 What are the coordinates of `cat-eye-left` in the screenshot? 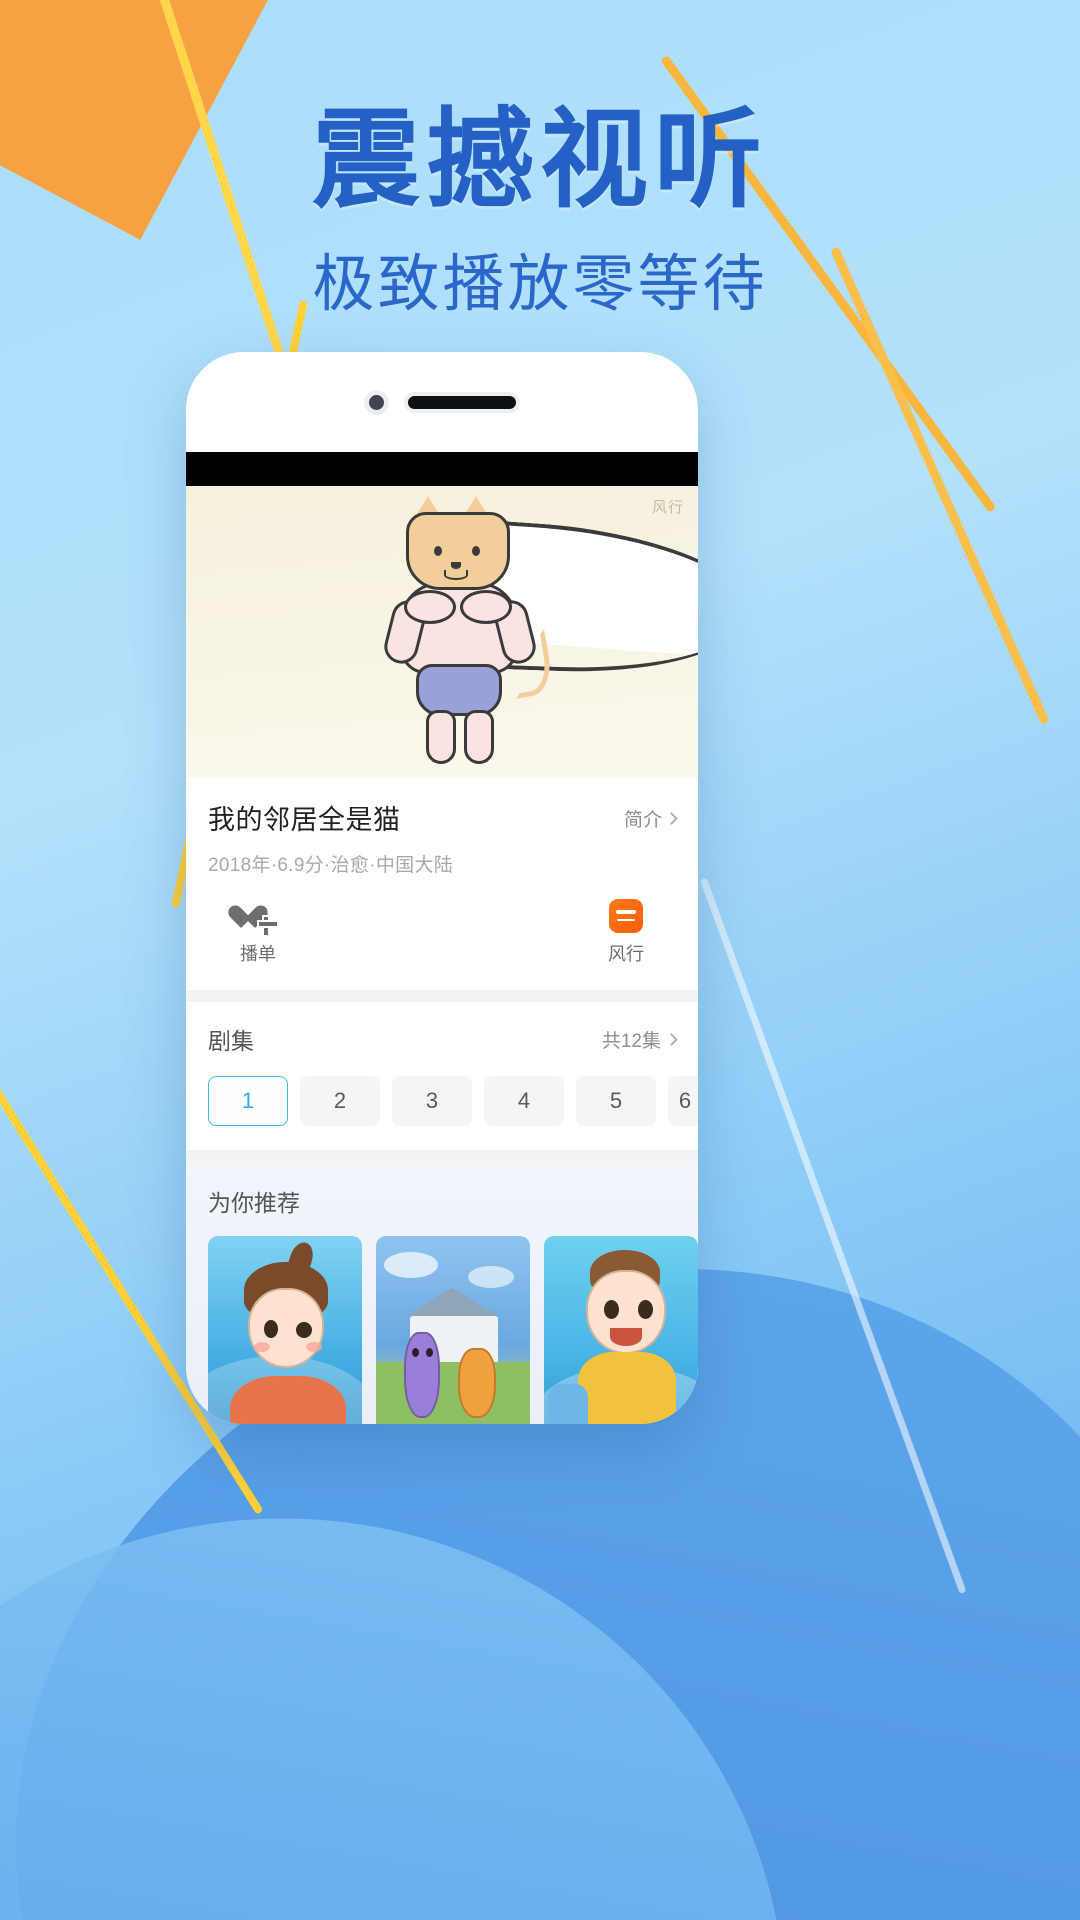 It's located at (438, 551).